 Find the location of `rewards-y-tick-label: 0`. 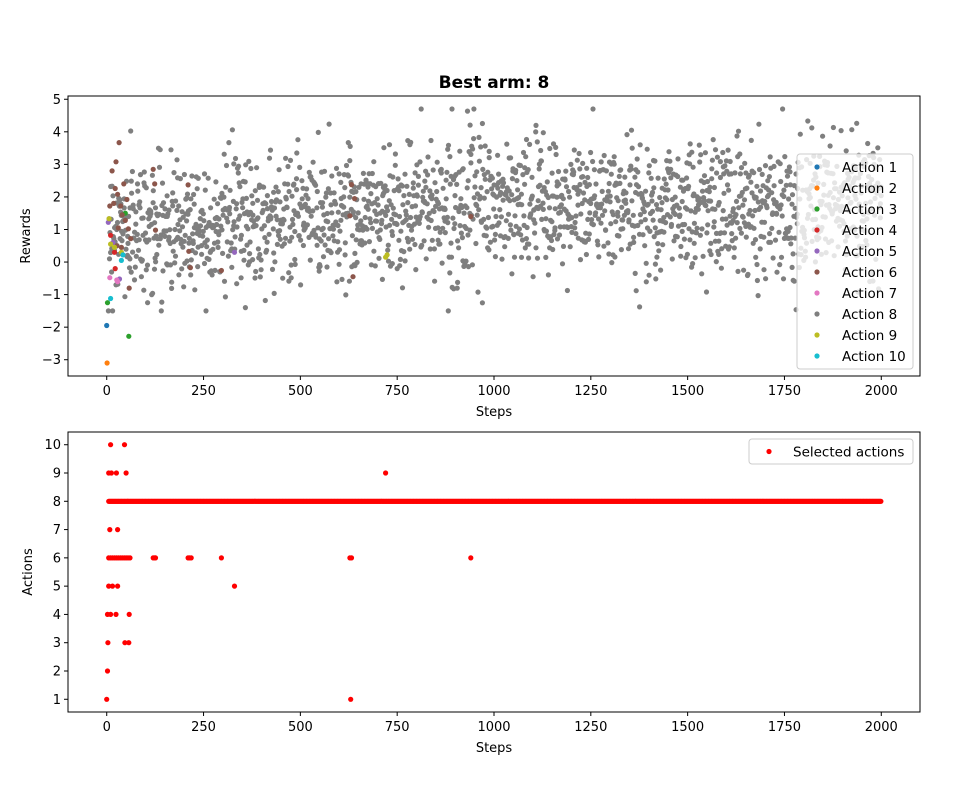

rewards-y-tick-label: 0 is located at coordinates (57, 263).